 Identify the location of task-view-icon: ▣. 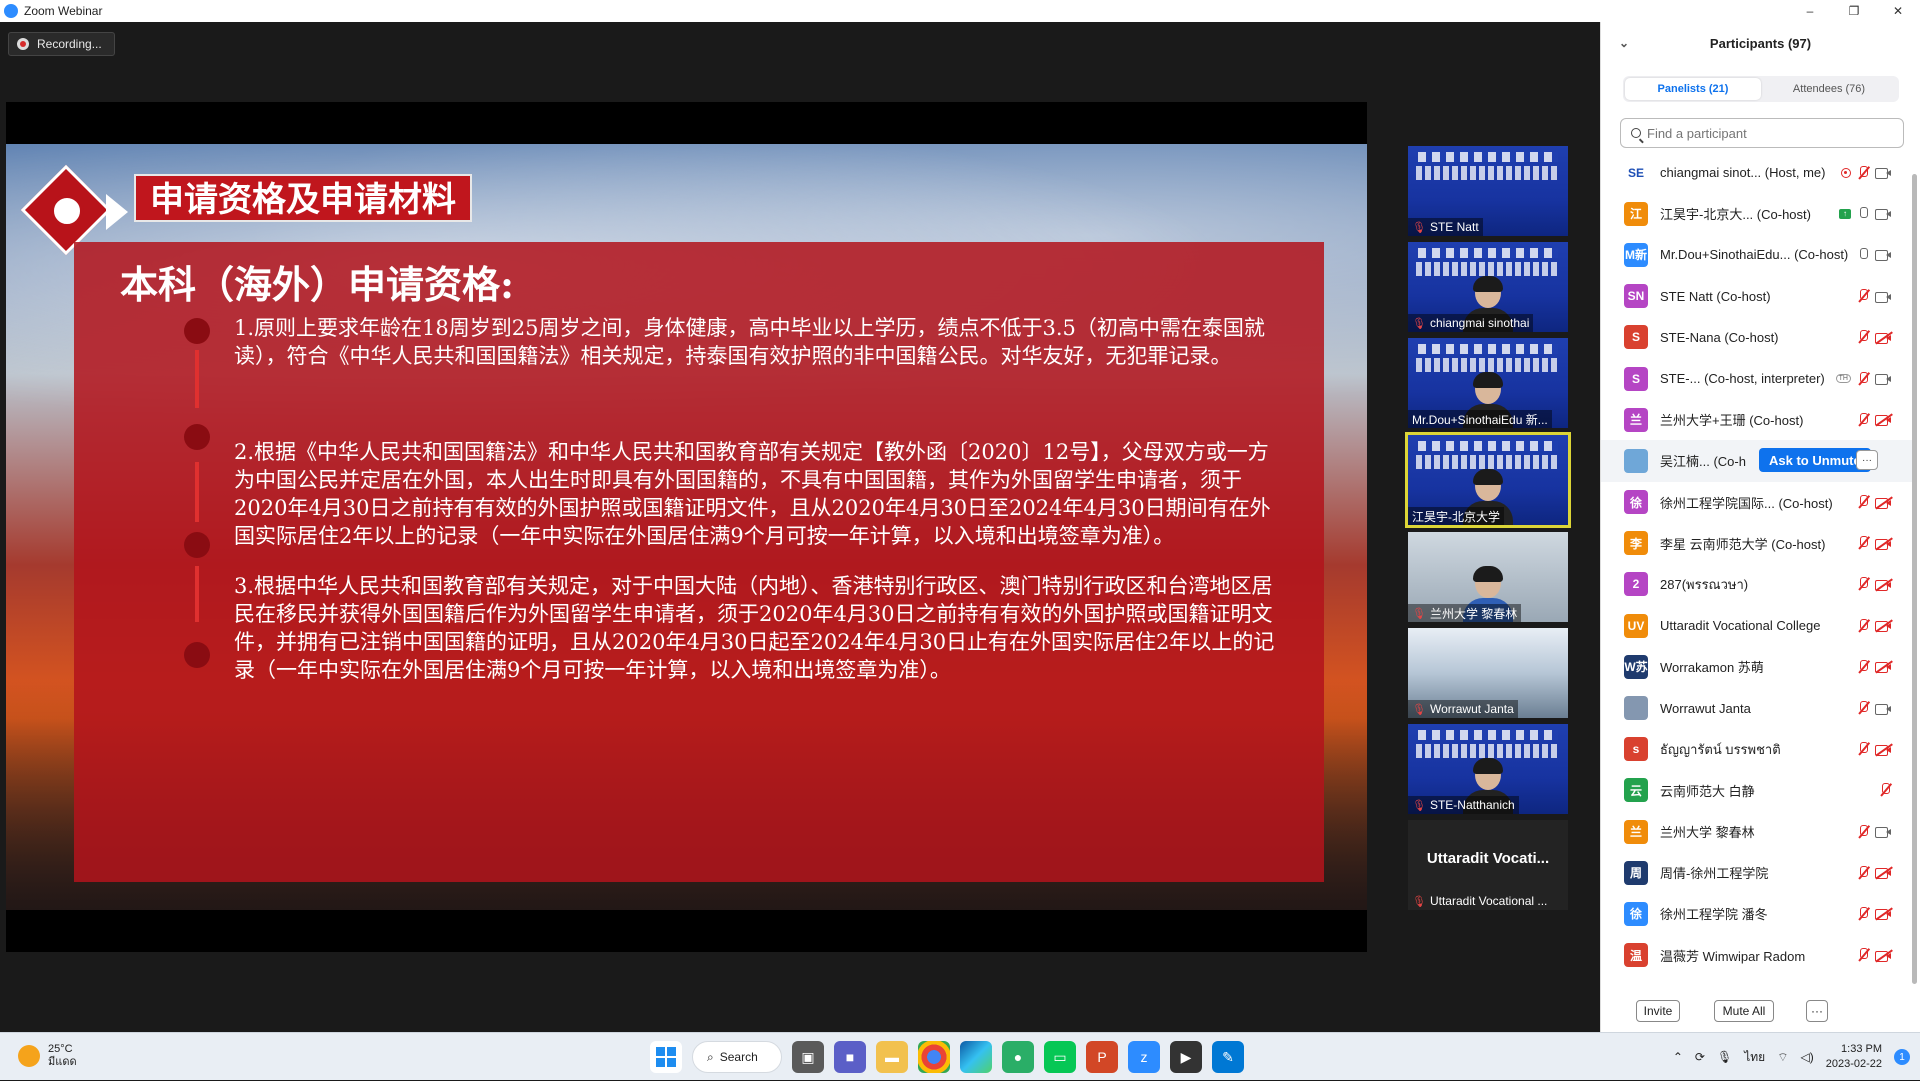
(808, 1057).